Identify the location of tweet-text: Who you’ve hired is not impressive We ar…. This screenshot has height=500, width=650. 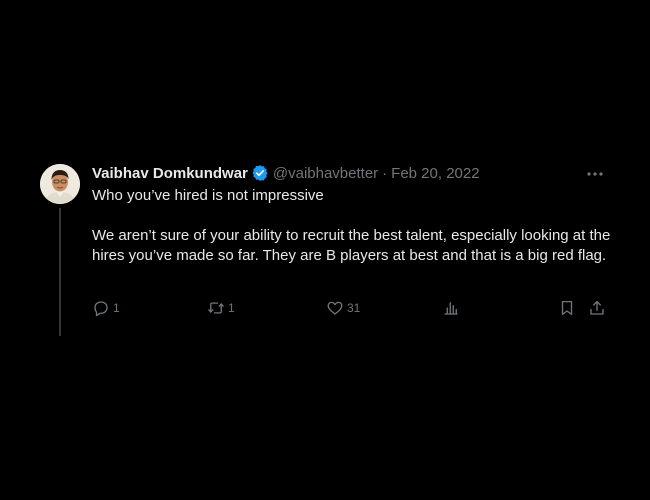
(352, 226).